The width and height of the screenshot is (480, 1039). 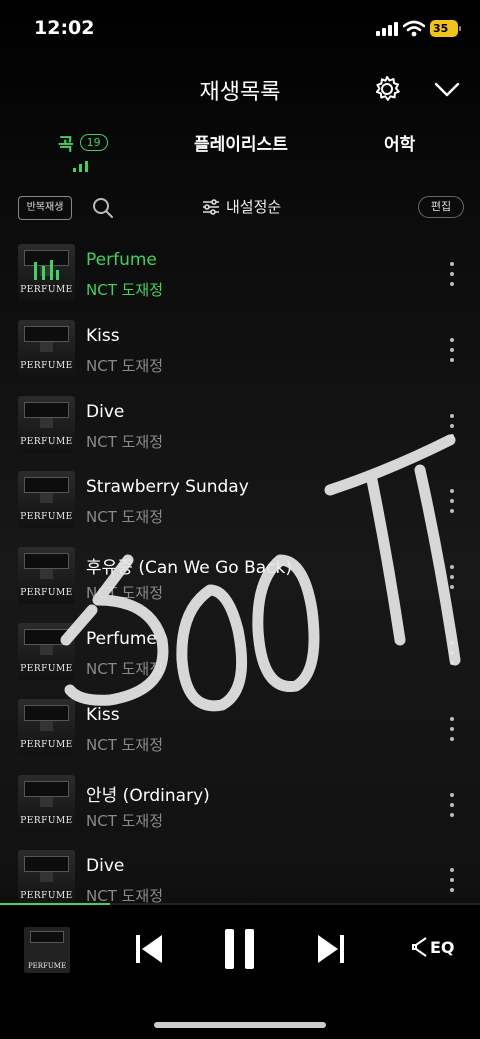 I want to click on equalizer-button: EQ, so click(x=433, y=947).